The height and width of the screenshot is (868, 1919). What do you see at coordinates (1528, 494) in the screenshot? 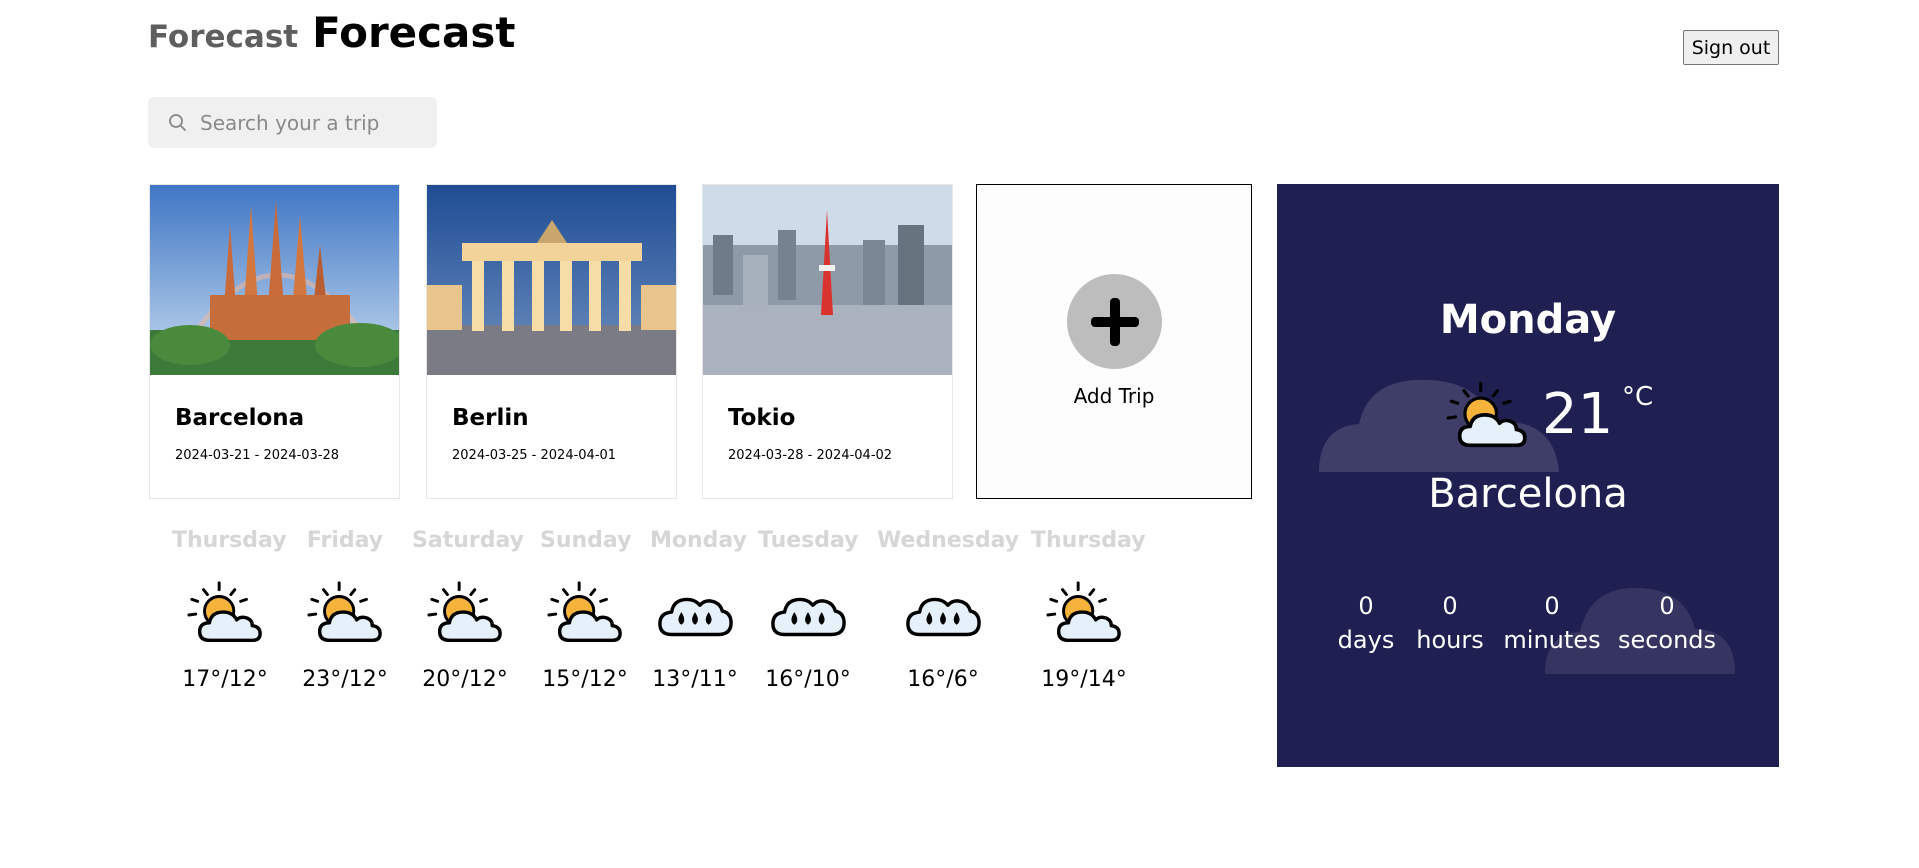
I see `today-city: Barcelona` at bounding box center [1528, 494].